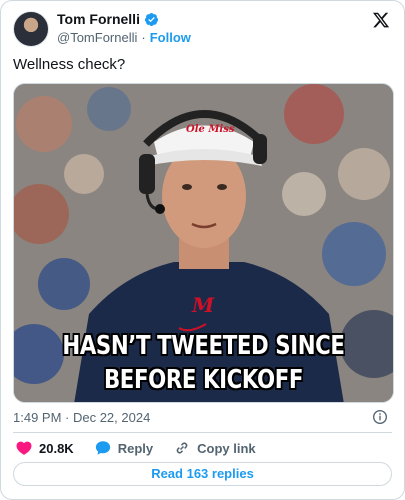 The image size is (405, 500). I want to click on reply-label: Reply, so click(135, 448).